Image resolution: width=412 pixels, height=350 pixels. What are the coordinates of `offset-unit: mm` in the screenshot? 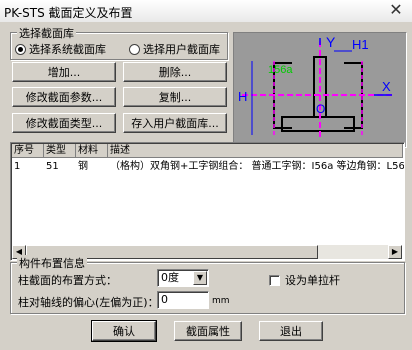 It's located at (221, 301).